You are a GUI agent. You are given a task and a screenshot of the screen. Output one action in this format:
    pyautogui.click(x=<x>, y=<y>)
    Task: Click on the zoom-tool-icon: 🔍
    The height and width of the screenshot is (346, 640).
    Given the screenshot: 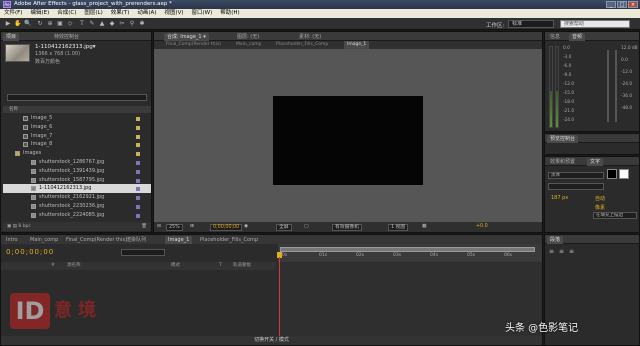 What is the action you would take?
    pyautogui.click(x=28, y=24)
    